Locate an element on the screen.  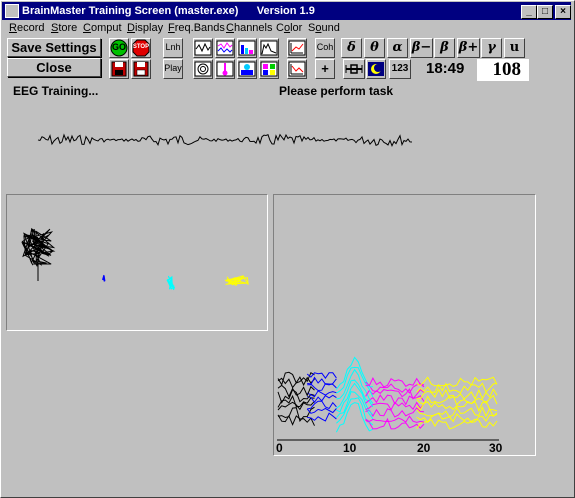
moon-button is located at coordinates (376, 69).